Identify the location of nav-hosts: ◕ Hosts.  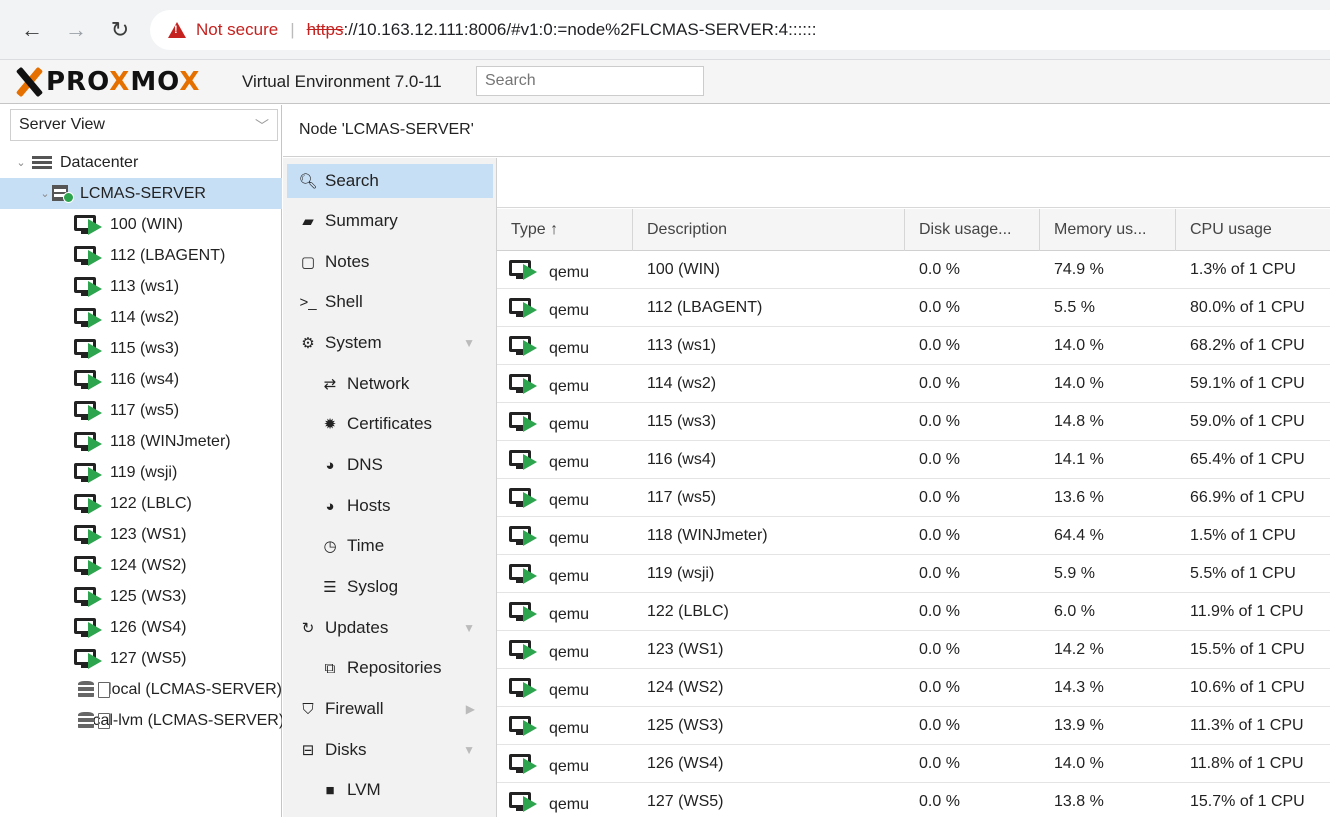
(390, 506).